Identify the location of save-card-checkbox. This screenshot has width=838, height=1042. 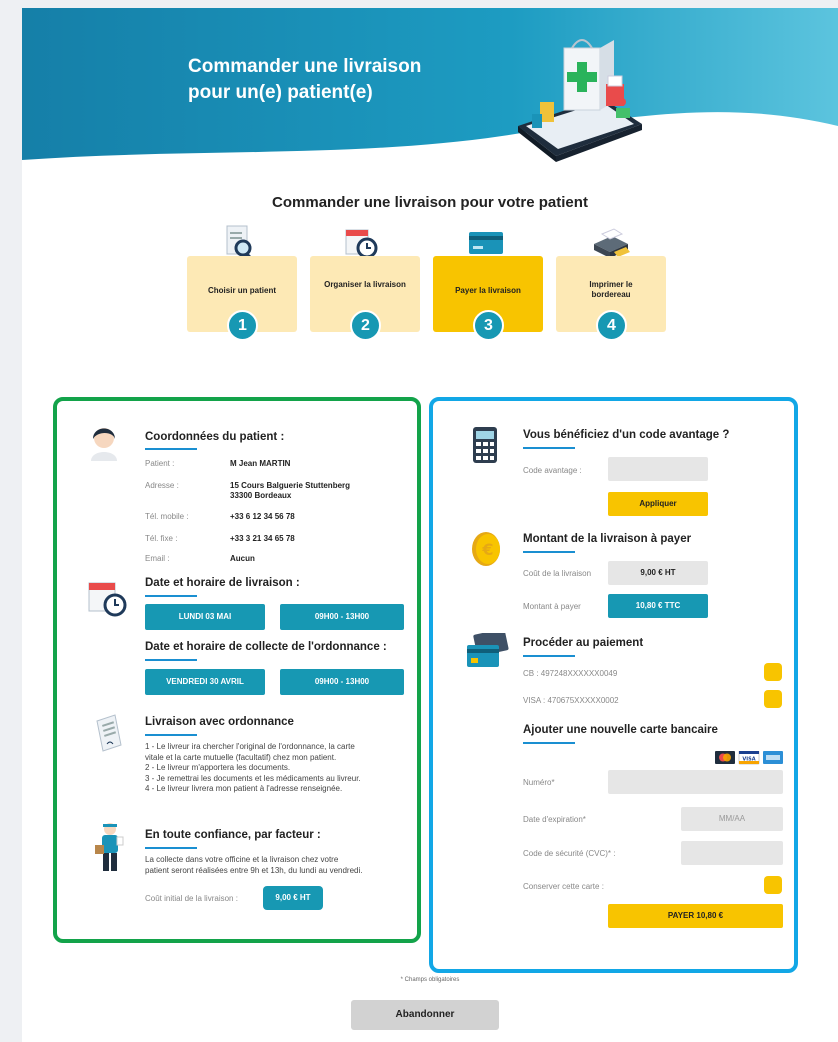
(773, 885).